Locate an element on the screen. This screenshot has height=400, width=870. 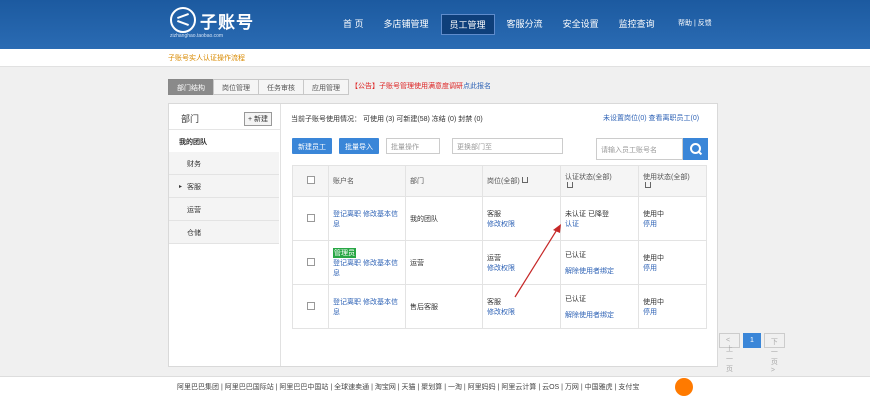
table-header-row: 账户名 部门 岗位(全部) 认证状态(全部) 使用状态(全部) is located at coordinates (499, 181).